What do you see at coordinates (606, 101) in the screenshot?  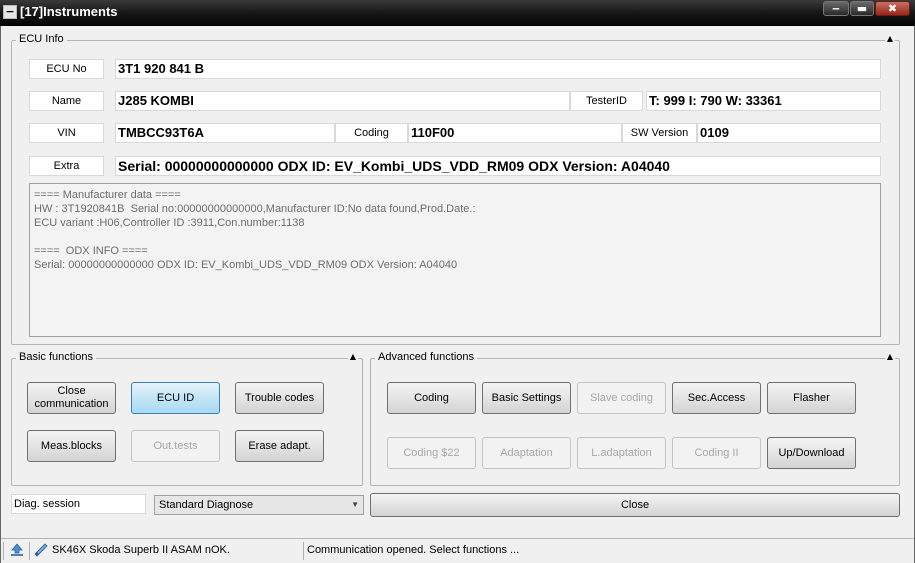 I see `tester-id-label: TesterID` at bounding box center [606, 101].